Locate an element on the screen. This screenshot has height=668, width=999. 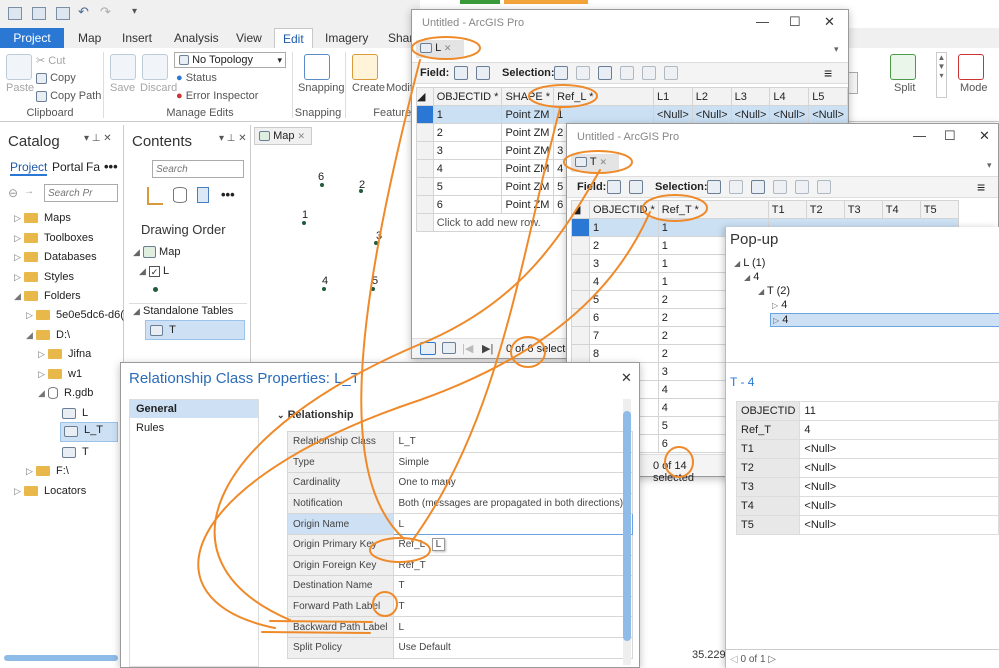
discard-icon is located at coordinates (155, 67).